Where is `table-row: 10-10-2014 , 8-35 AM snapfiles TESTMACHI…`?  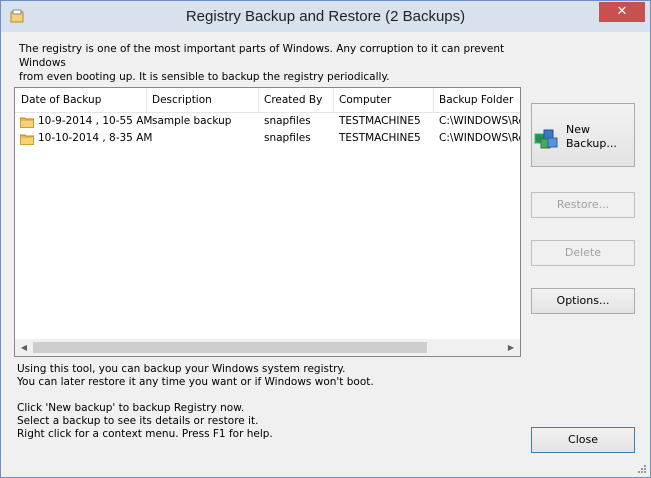
table-row: 10-10-2014 , 8-35 AM snapfiles TESTMACHI… is located at coordinates (267, 139).